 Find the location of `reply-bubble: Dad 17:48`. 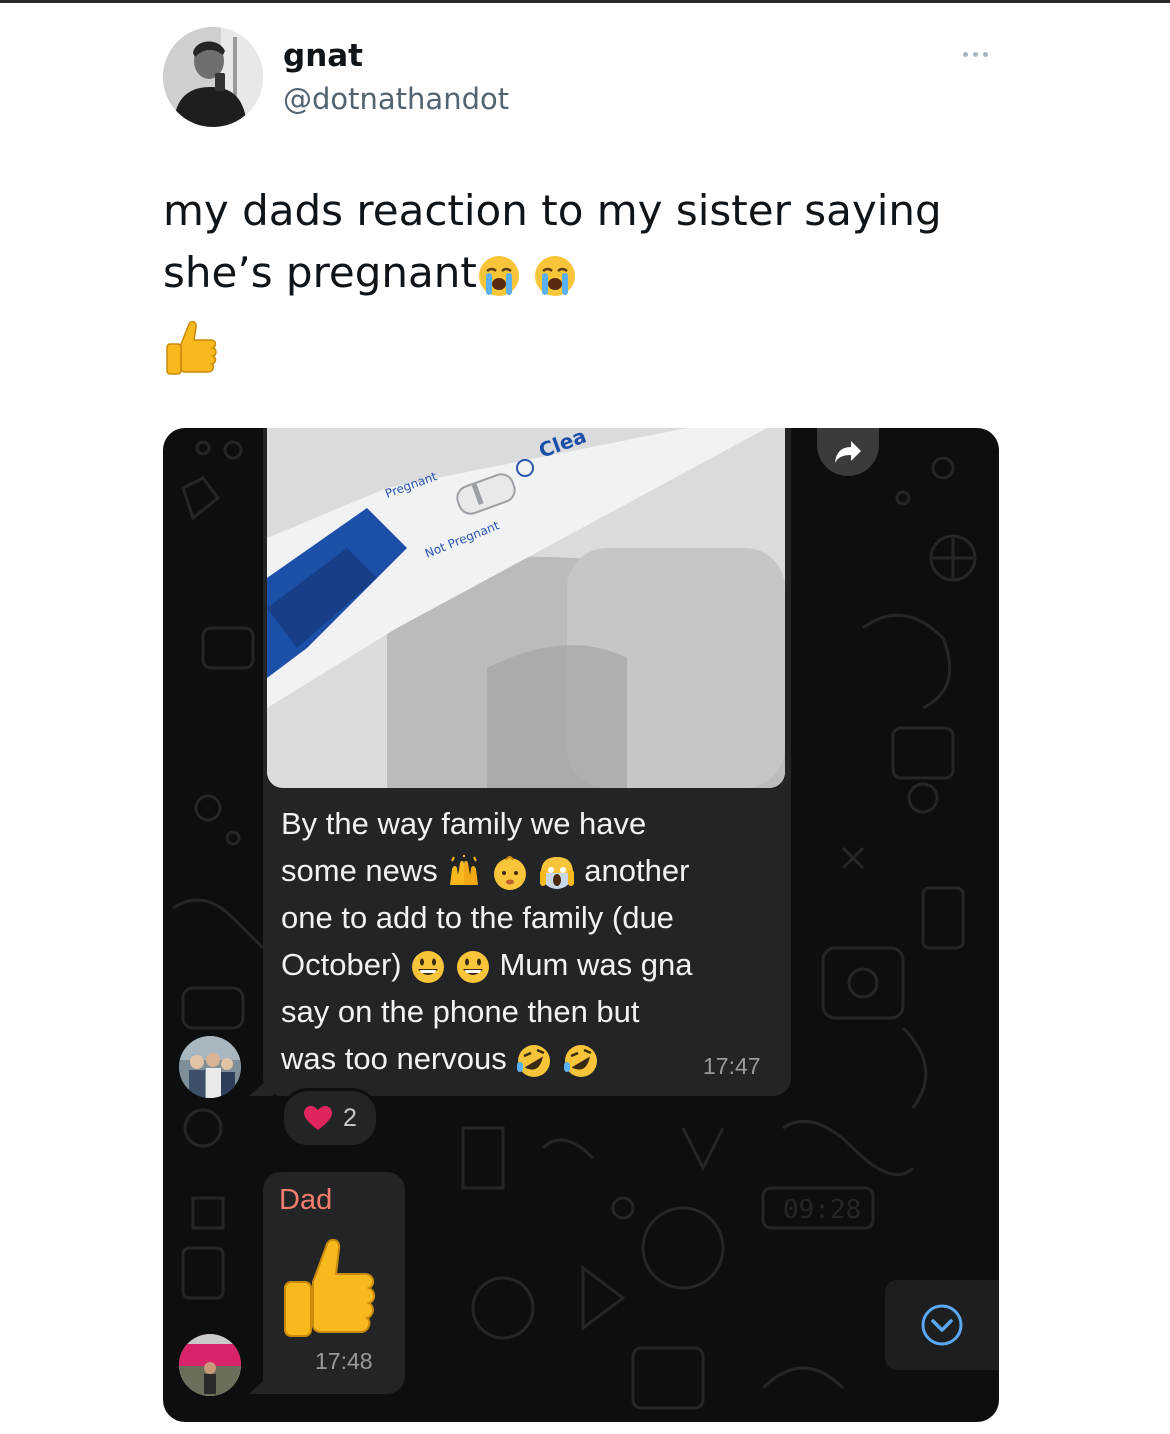

reply-bubble: Dad 17:48 is located at coordinates (334, 1283).